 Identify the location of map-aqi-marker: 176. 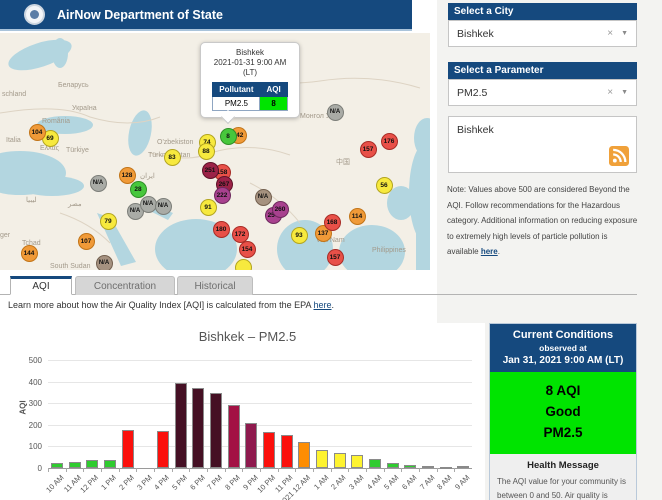
(389, 141).